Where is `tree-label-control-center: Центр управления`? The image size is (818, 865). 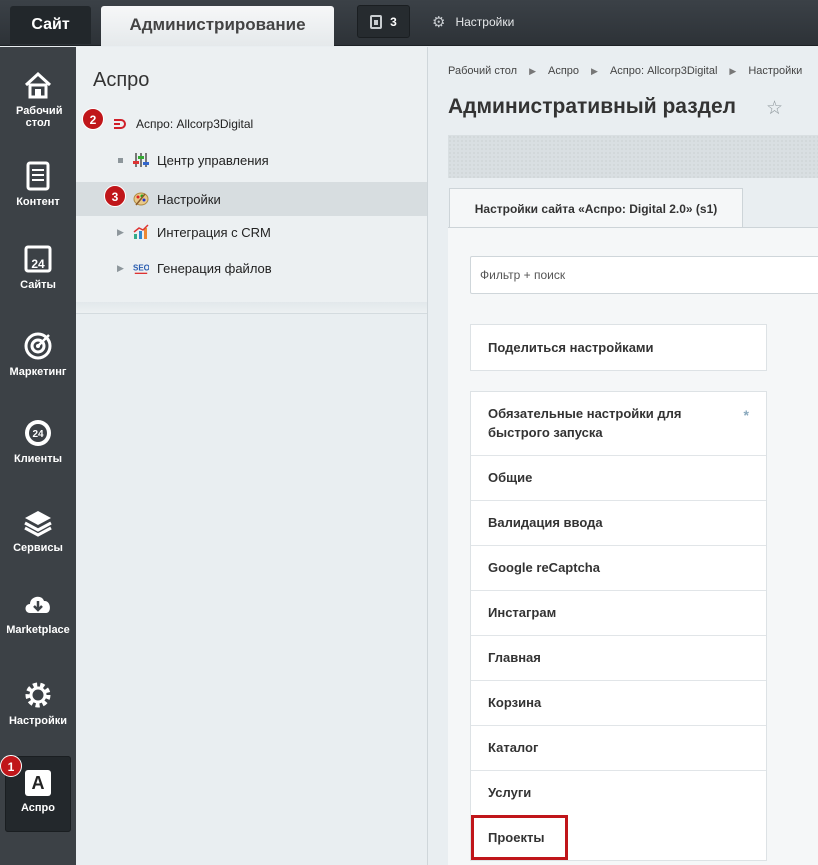
tree-label-control-center: Центр управления is located at coordinates (213, 160).